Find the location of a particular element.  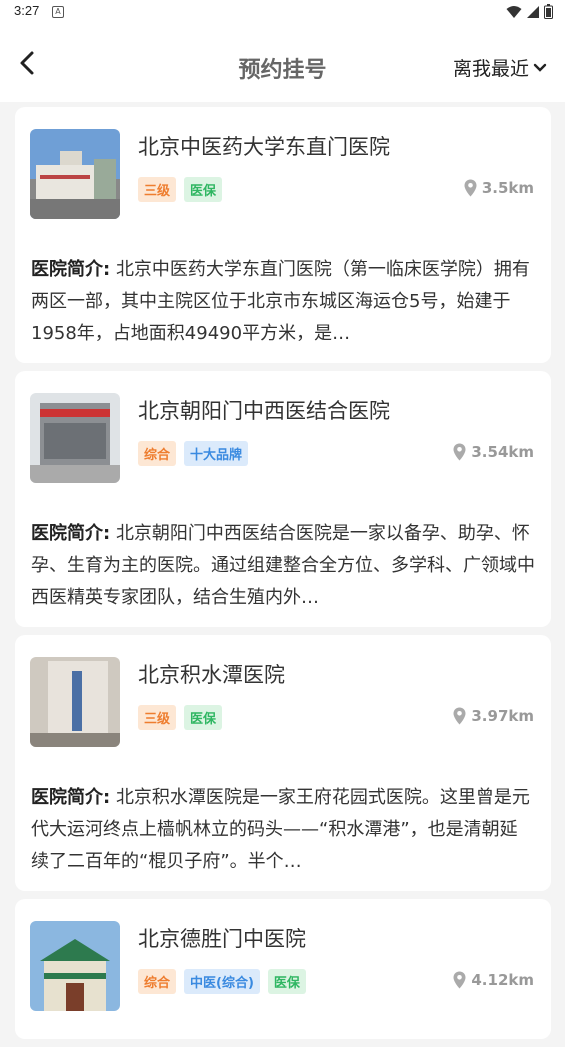

distance-value: 3.5km is located at coordinates (507, 188).